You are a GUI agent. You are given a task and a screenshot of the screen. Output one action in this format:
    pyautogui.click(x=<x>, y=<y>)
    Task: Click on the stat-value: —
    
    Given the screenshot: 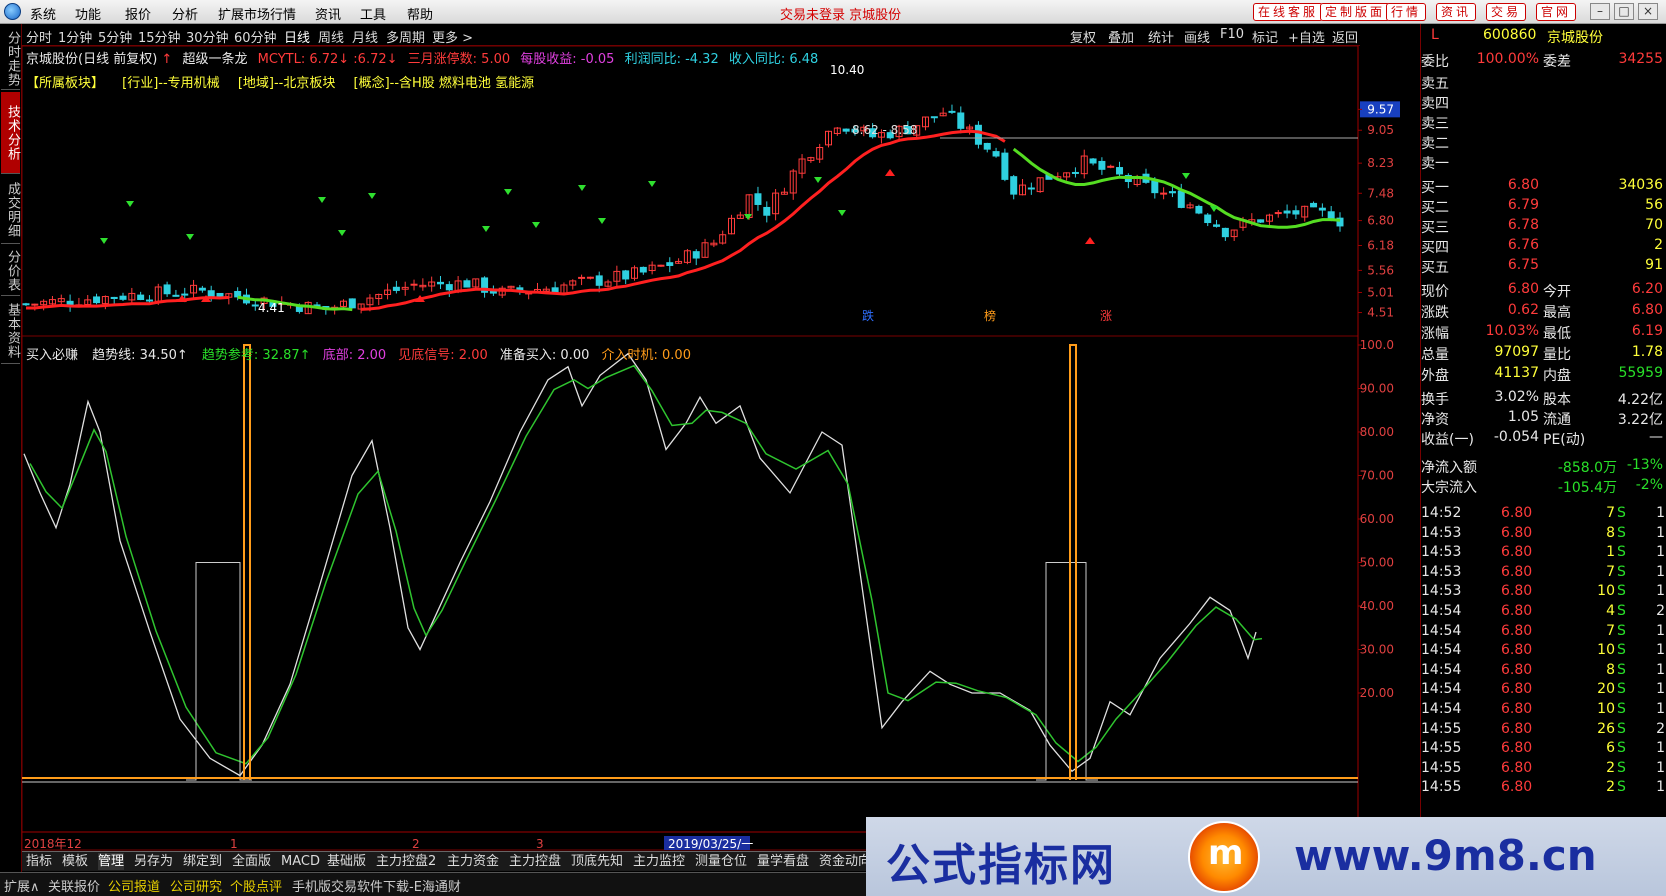 What is the action you would take?
    pyautogui.click(x=1656, y=437)
    